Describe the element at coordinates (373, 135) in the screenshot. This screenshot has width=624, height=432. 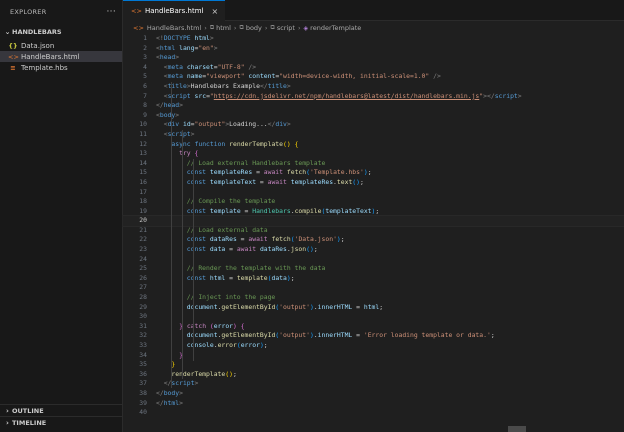
I see `code-line: 11 <script>` at that location.